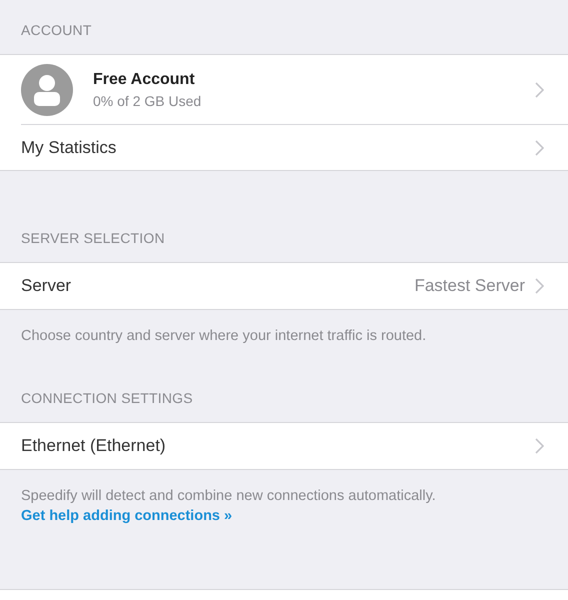  I want to click on section-header: SERVER SELECTION, so click(93, 238).